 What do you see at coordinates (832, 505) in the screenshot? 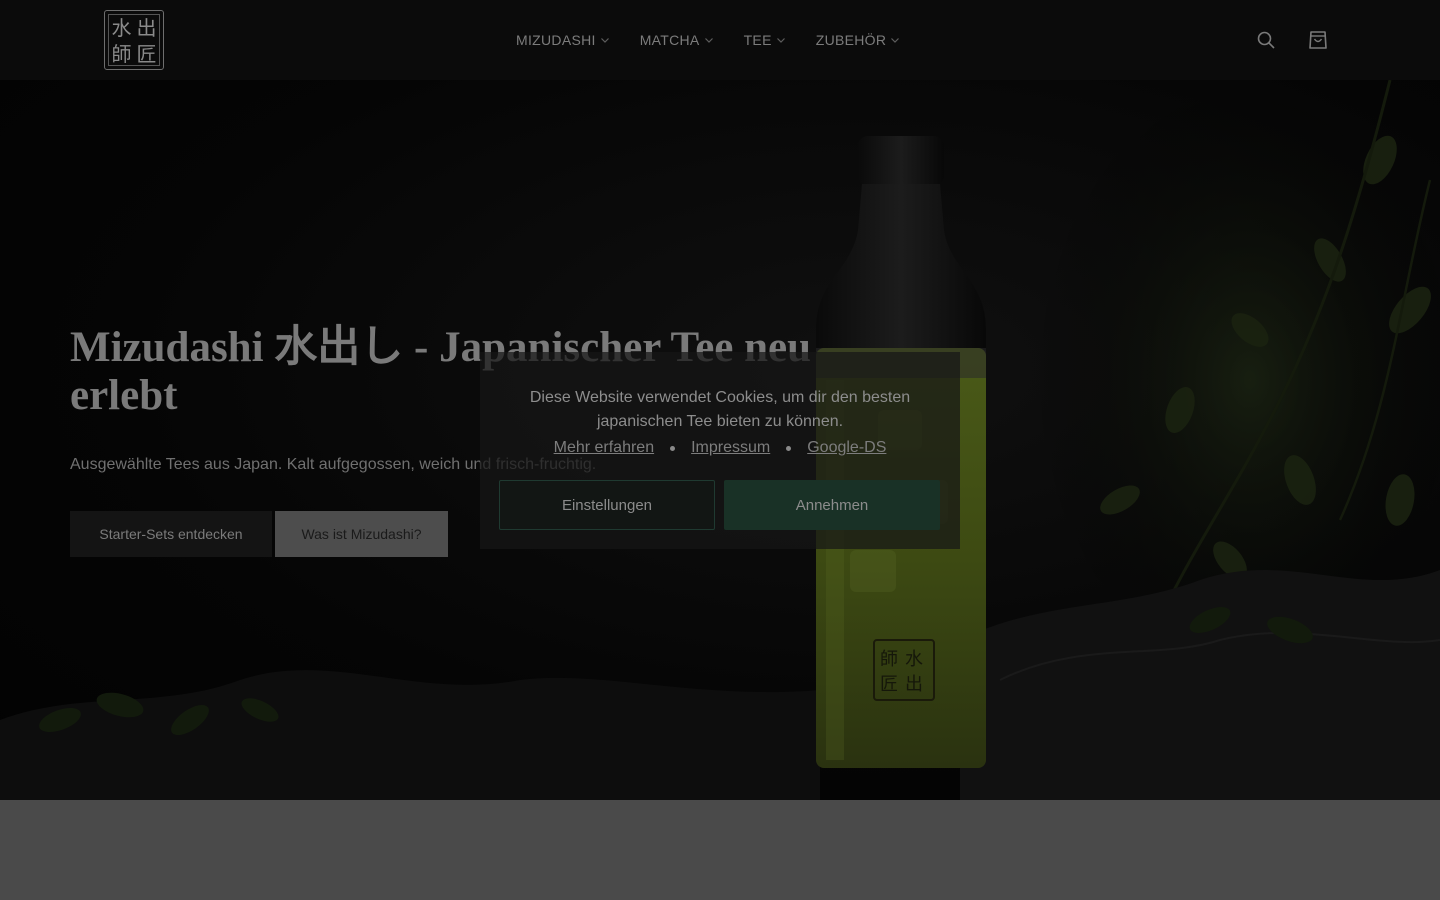
I see `cookie-accept-button: Annehmen` at bounding box center [832, 505].